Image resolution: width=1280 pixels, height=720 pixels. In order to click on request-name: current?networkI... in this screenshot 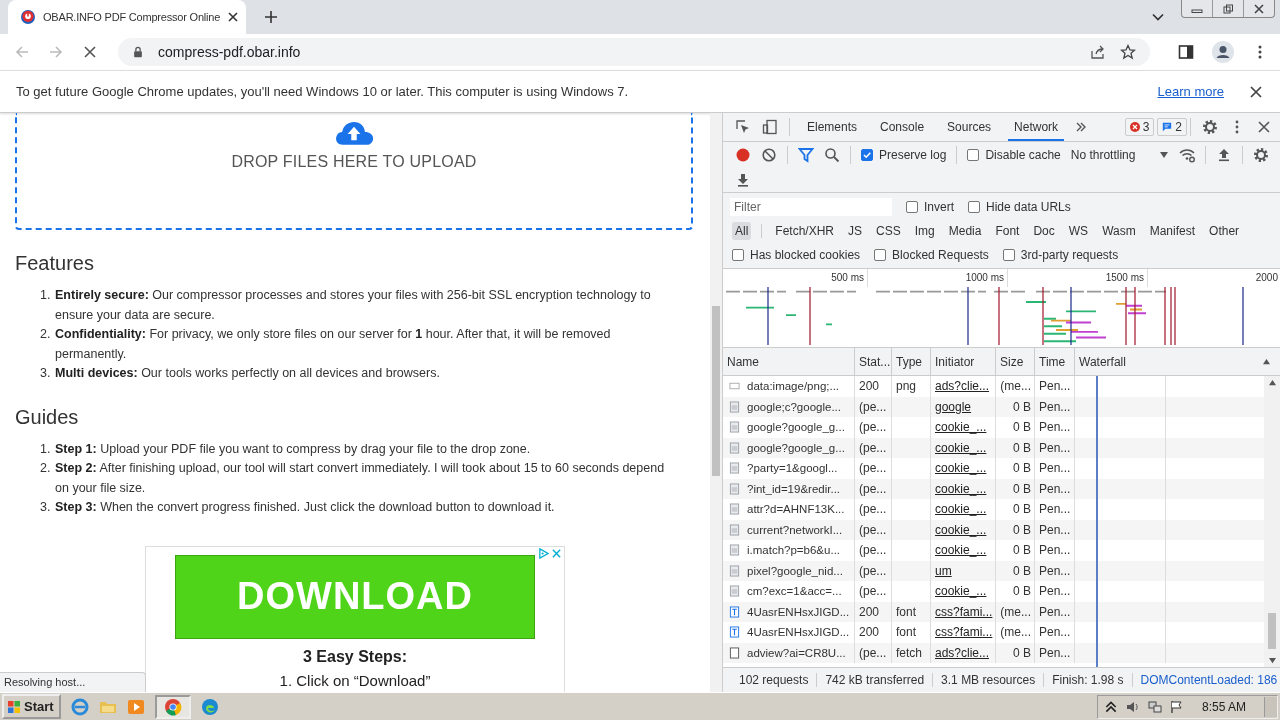, I will do `click(795, 529)`.